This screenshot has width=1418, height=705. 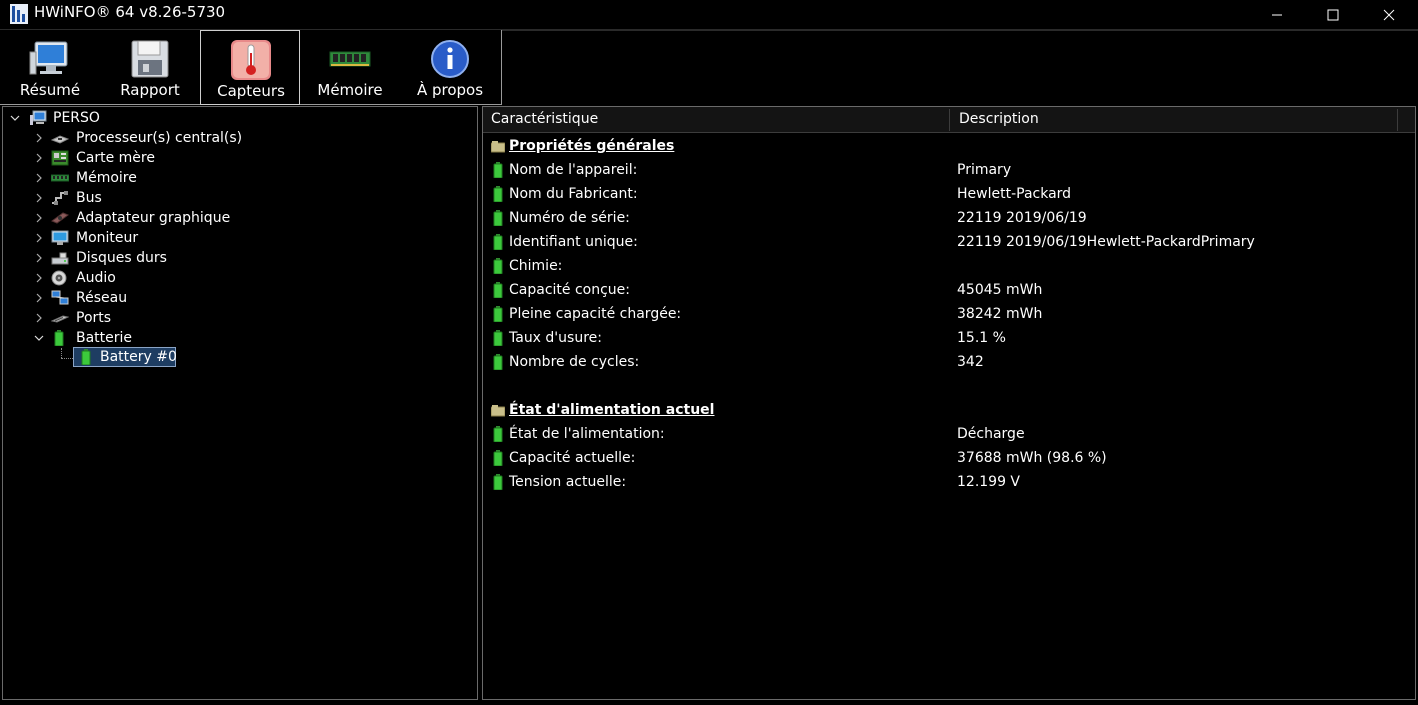 I want to click on close-button, so click(x=1389, y=15).